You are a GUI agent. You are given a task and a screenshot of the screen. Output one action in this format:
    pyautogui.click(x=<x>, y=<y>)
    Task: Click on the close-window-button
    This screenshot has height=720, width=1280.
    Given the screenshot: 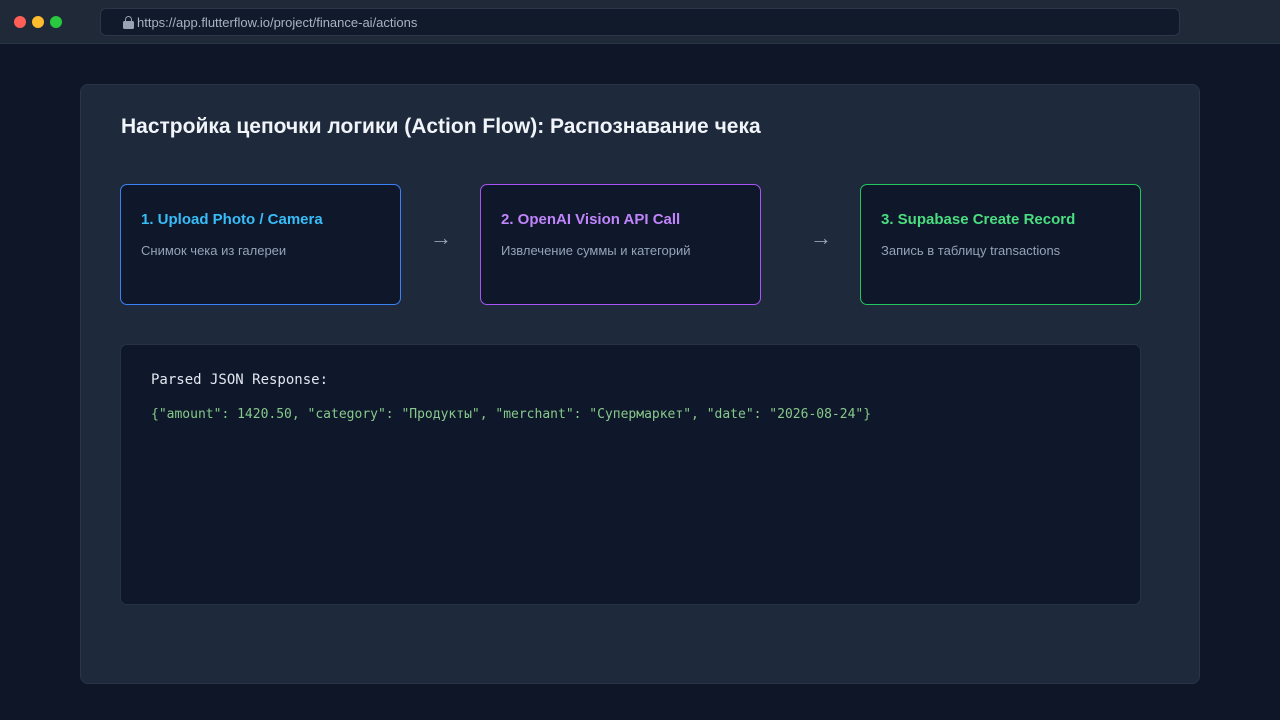 What is the action you would take?
    pyautogui.click(x=20, y=22)
    